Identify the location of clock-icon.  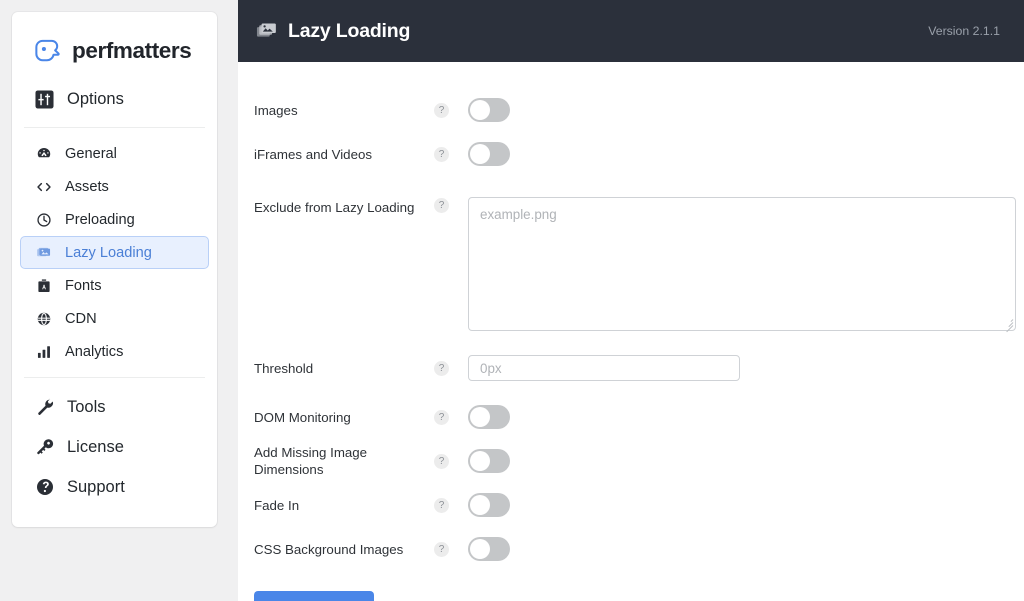
(43, 219).